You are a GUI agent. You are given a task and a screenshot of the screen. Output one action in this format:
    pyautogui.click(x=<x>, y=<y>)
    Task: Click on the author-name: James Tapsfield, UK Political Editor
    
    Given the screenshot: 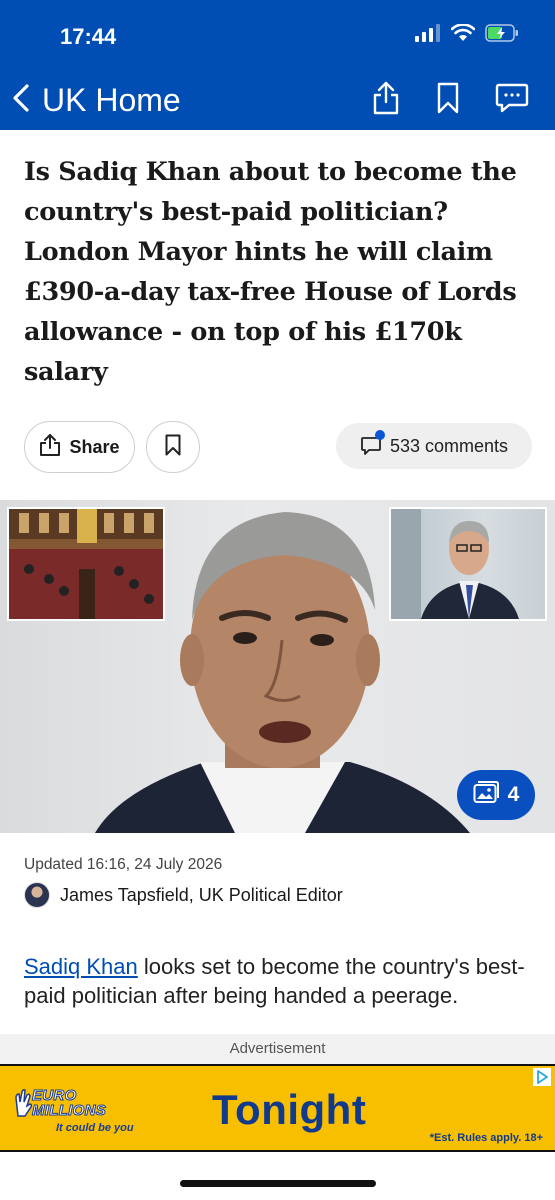 What is the action you would take?
    pyautogui.click(x=201, y=894)
    